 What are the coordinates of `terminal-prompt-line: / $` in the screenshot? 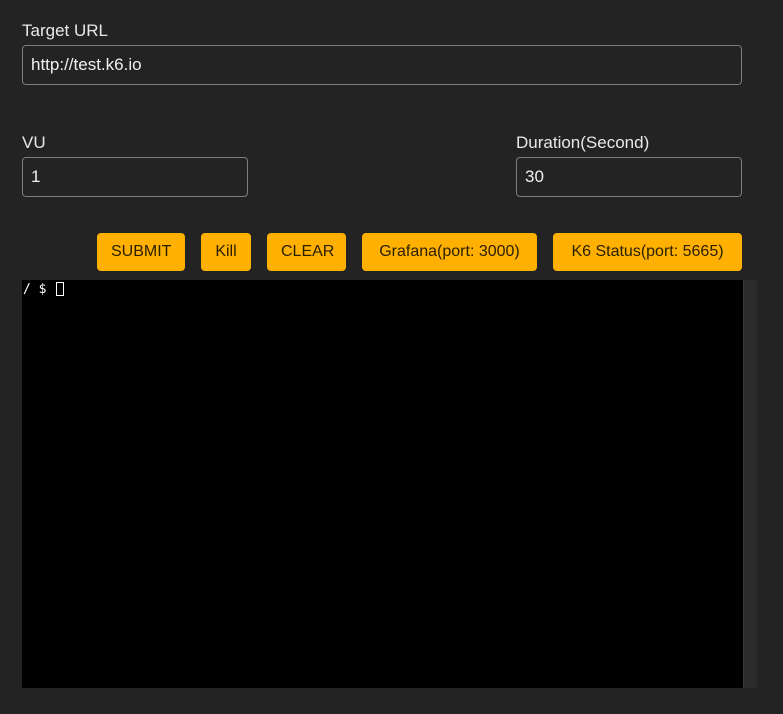 It's located at (383, 289).